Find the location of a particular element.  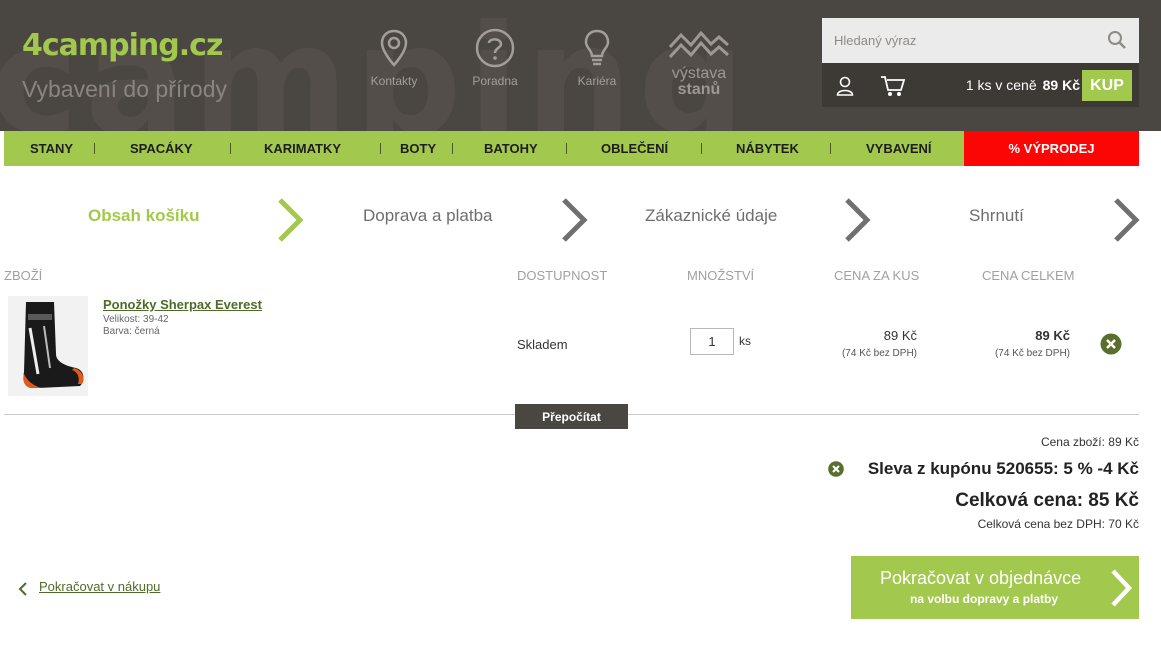

category-sale: % VÝPRODEJ is located at coordinates (1051, 148).